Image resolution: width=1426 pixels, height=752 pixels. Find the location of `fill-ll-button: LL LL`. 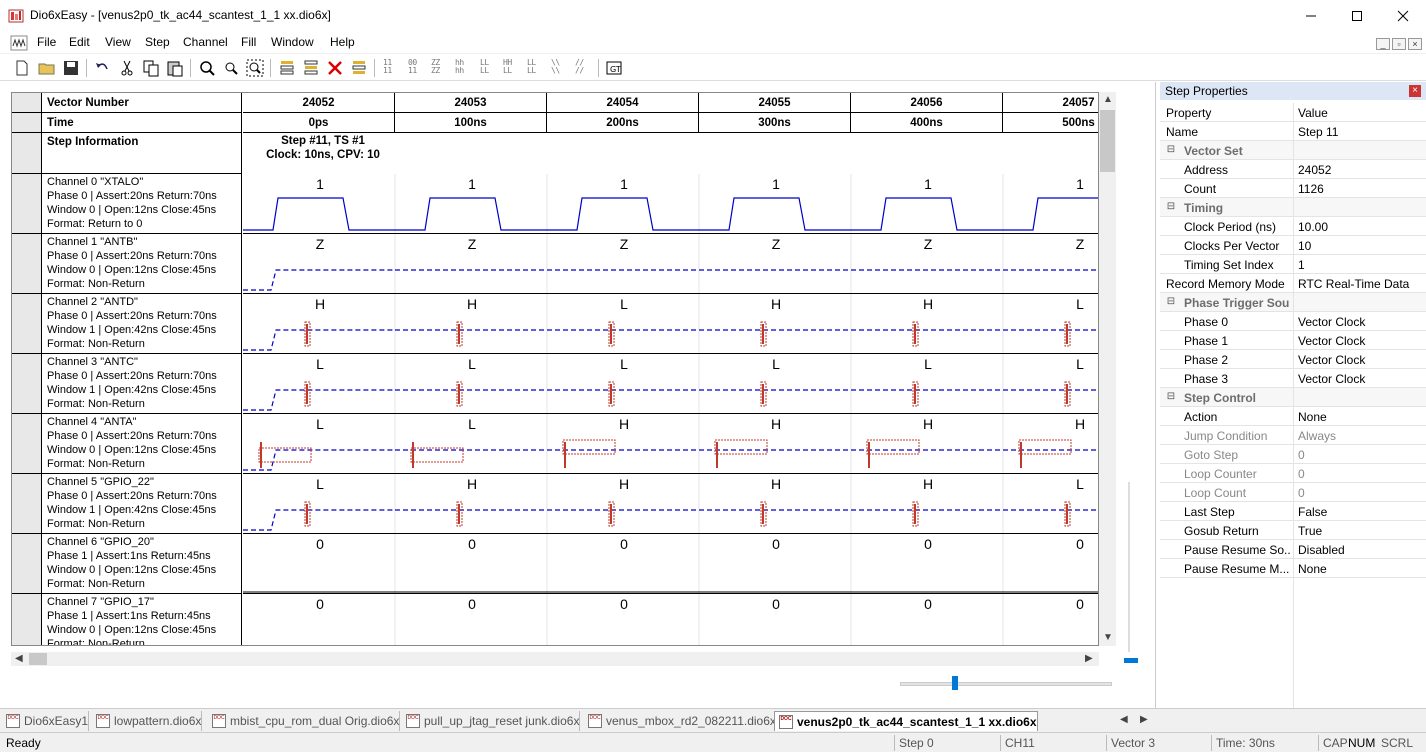

fill-ll-button: LL LL is located at coordinates (531, 67).